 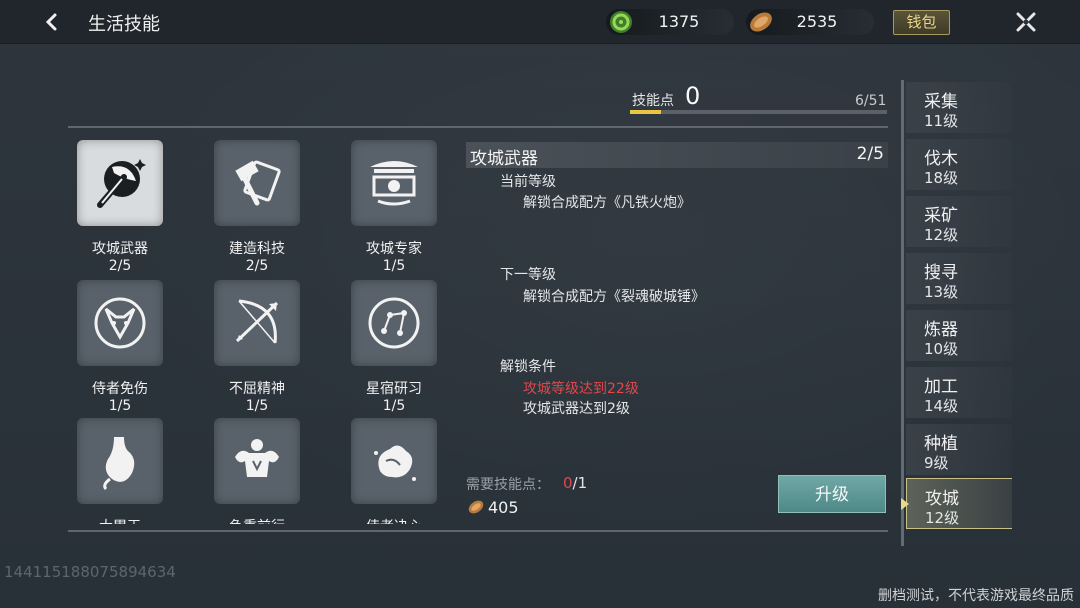 I want to click on page-title: 生活技能, so click(x=124, y=24).